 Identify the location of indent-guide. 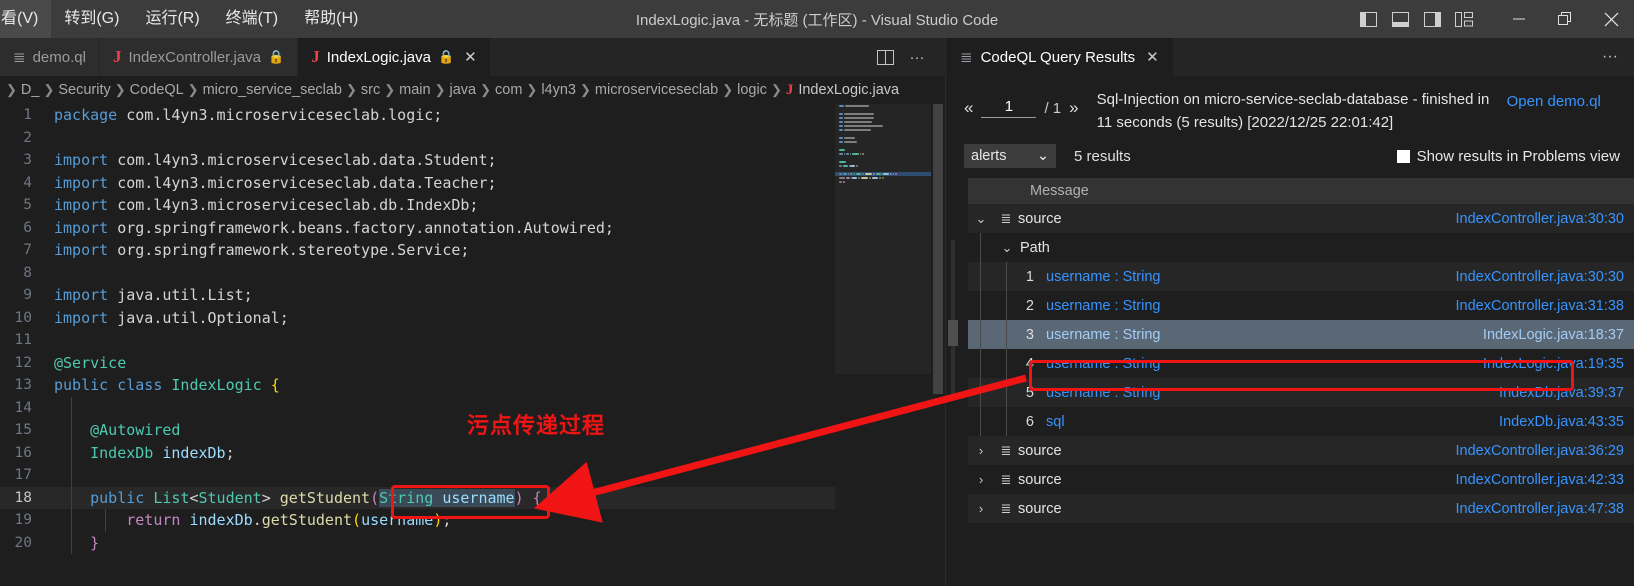
(71, 475).